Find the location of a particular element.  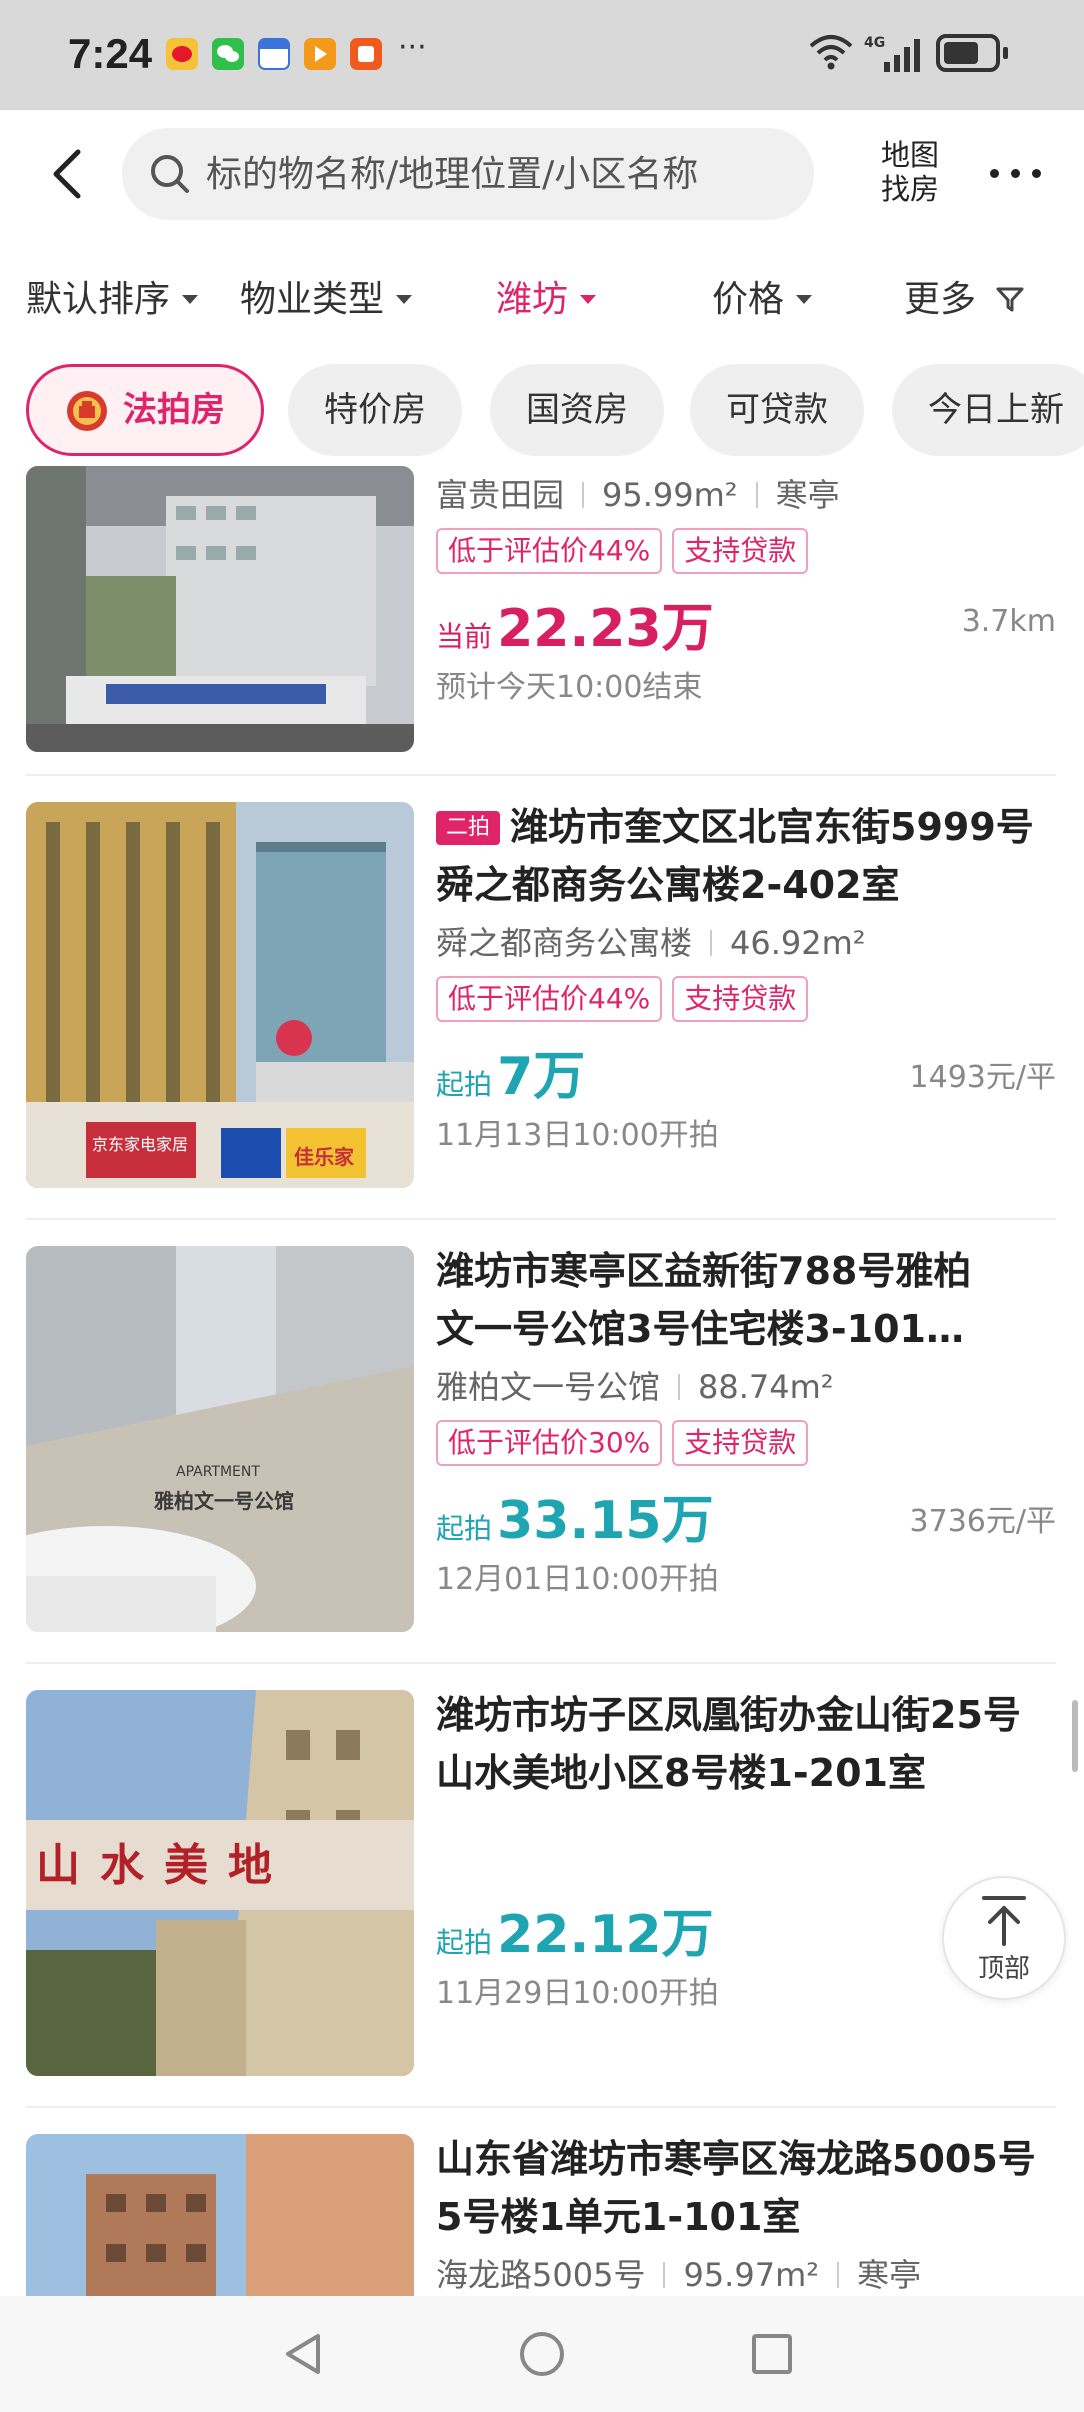

listing-title-text: 潍坊市奎文区北宫东街5999号舜之都商务公寓楼2-402室 is located at coordinates (735, 856).